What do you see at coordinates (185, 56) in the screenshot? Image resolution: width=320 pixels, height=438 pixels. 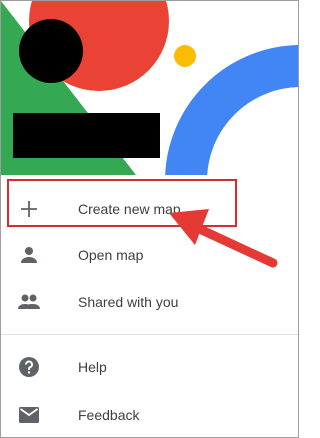 I see `yellow-dot` at bounding box center [185, 56].